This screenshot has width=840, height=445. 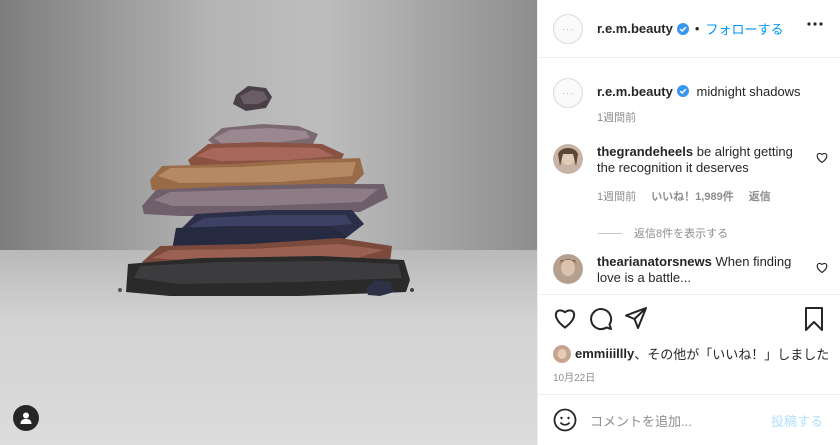 I want to click on liker-username: emmiiillly, so click(x=604, y=353).